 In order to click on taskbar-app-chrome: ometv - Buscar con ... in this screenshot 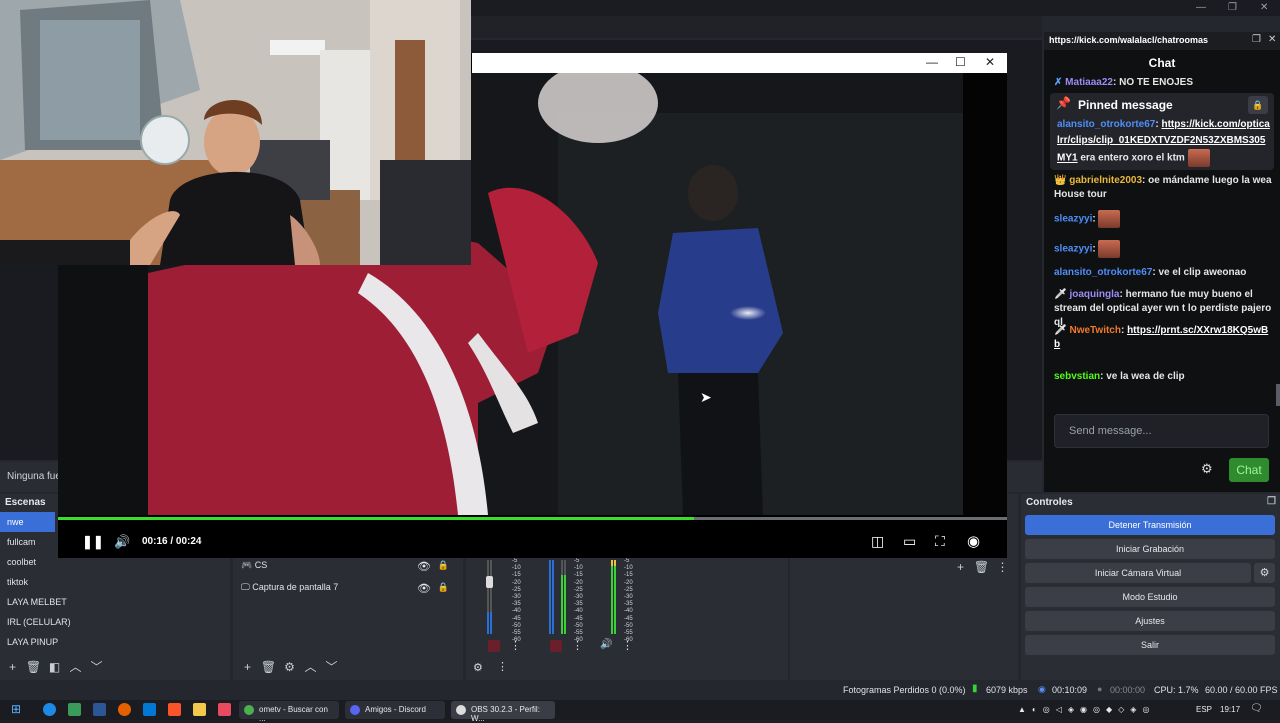, I will do `click(289, 712)`.